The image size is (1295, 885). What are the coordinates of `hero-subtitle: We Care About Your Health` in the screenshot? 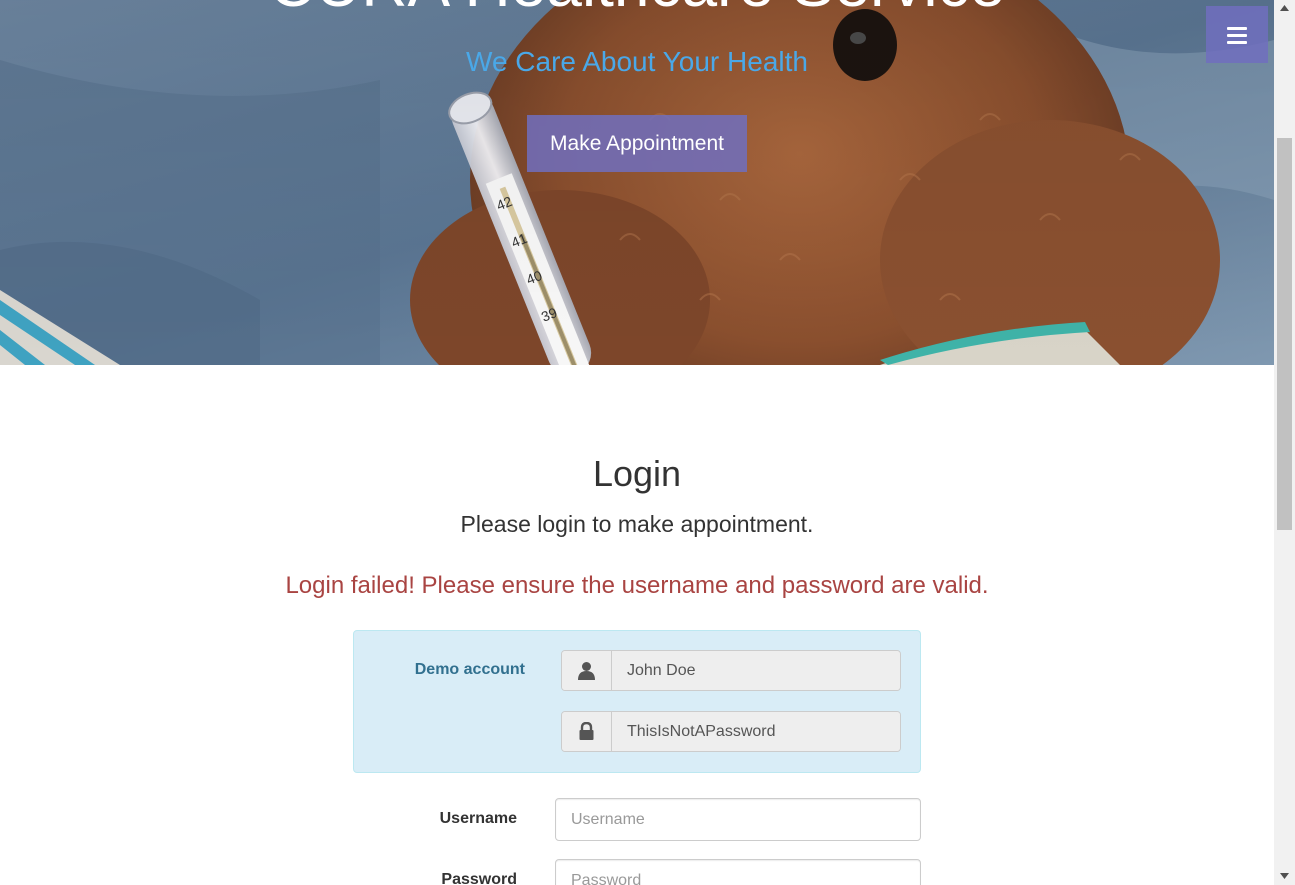 It's located at (637, 61).